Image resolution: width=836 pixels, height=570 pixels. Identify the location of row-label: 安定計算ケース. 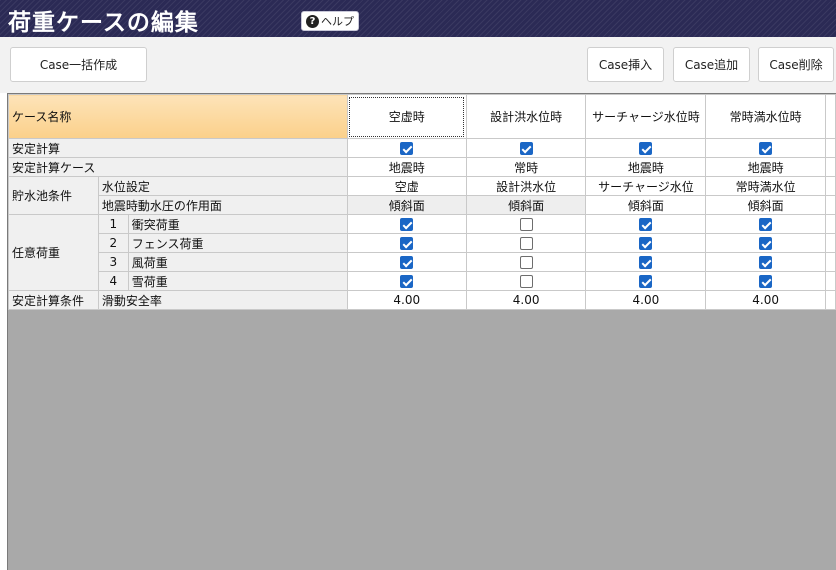
(178, 167).